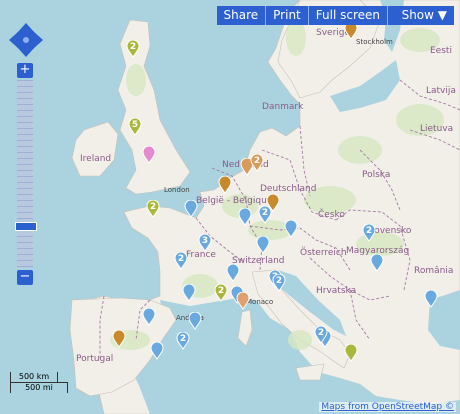 Image resolution: width=460 pixels, height=414 pixels. I want to click on print-button: Print, so click(286, 15).